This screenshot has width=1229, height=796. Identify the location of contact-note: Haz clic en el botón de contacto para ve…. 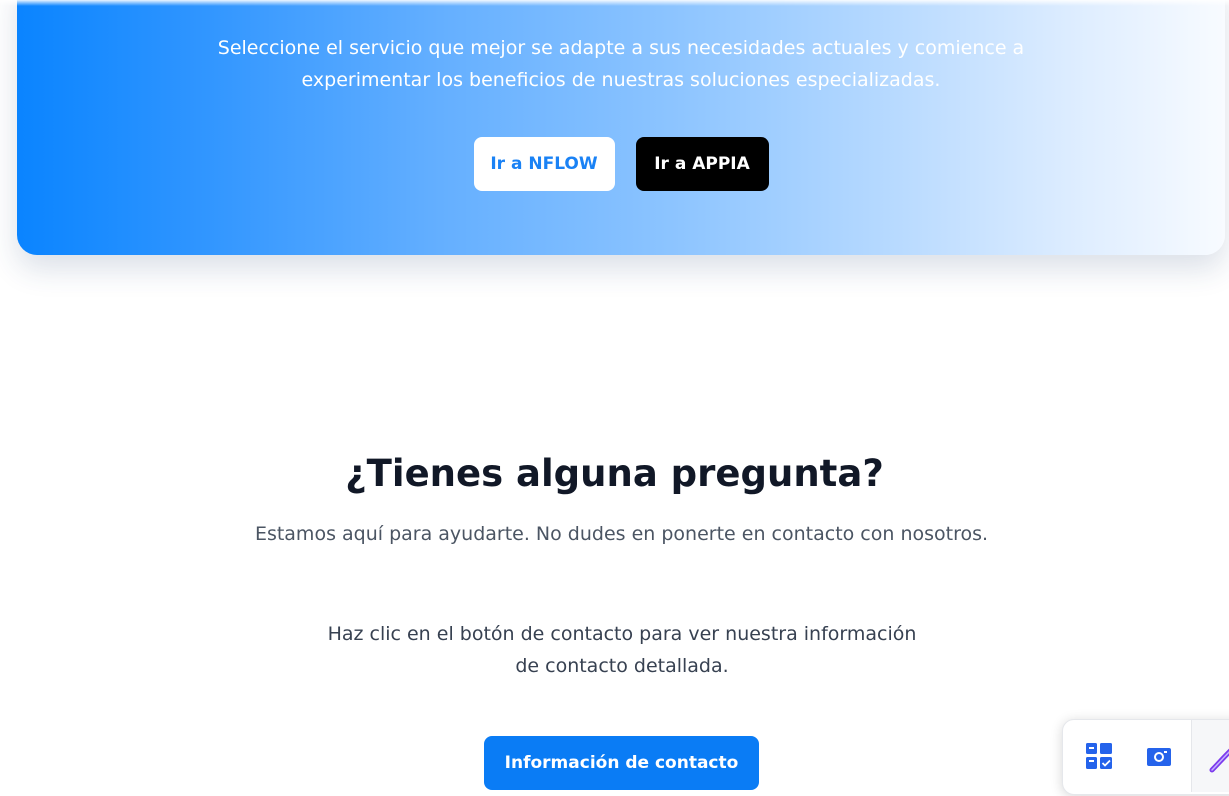
(622, 650).